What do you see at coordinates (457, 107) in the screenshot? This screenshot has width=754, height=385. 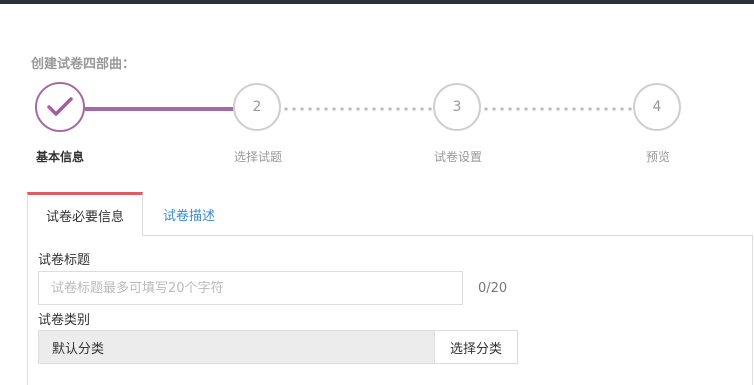 I see `step-3-circle: 3` at bounding box center [457, 107].